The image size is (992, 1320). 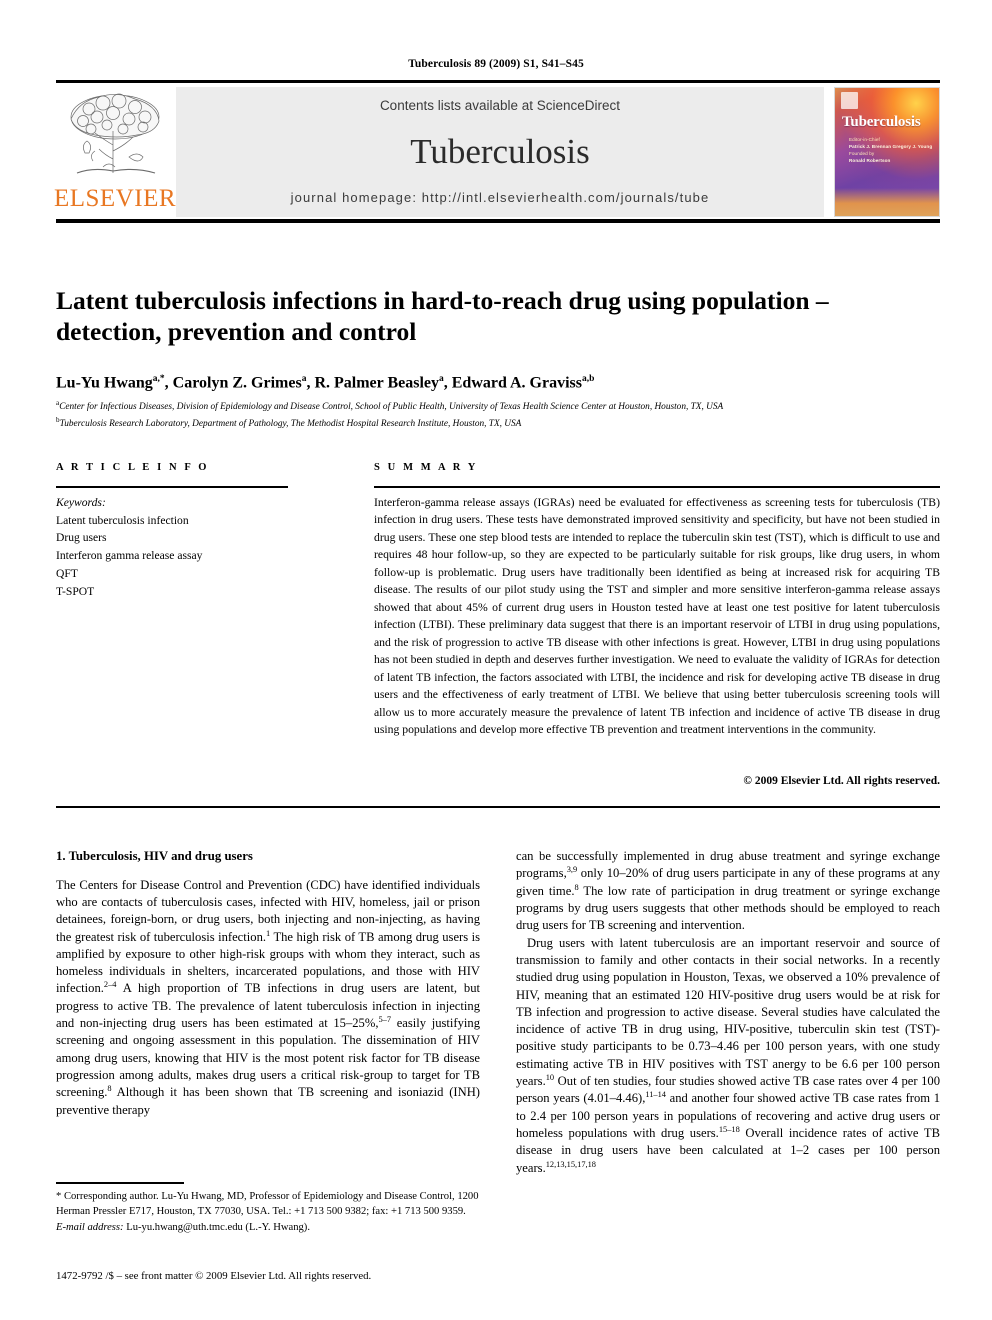 I want to click on keyword-item: Interferon gamma release assay, so click(x=129, y=556).